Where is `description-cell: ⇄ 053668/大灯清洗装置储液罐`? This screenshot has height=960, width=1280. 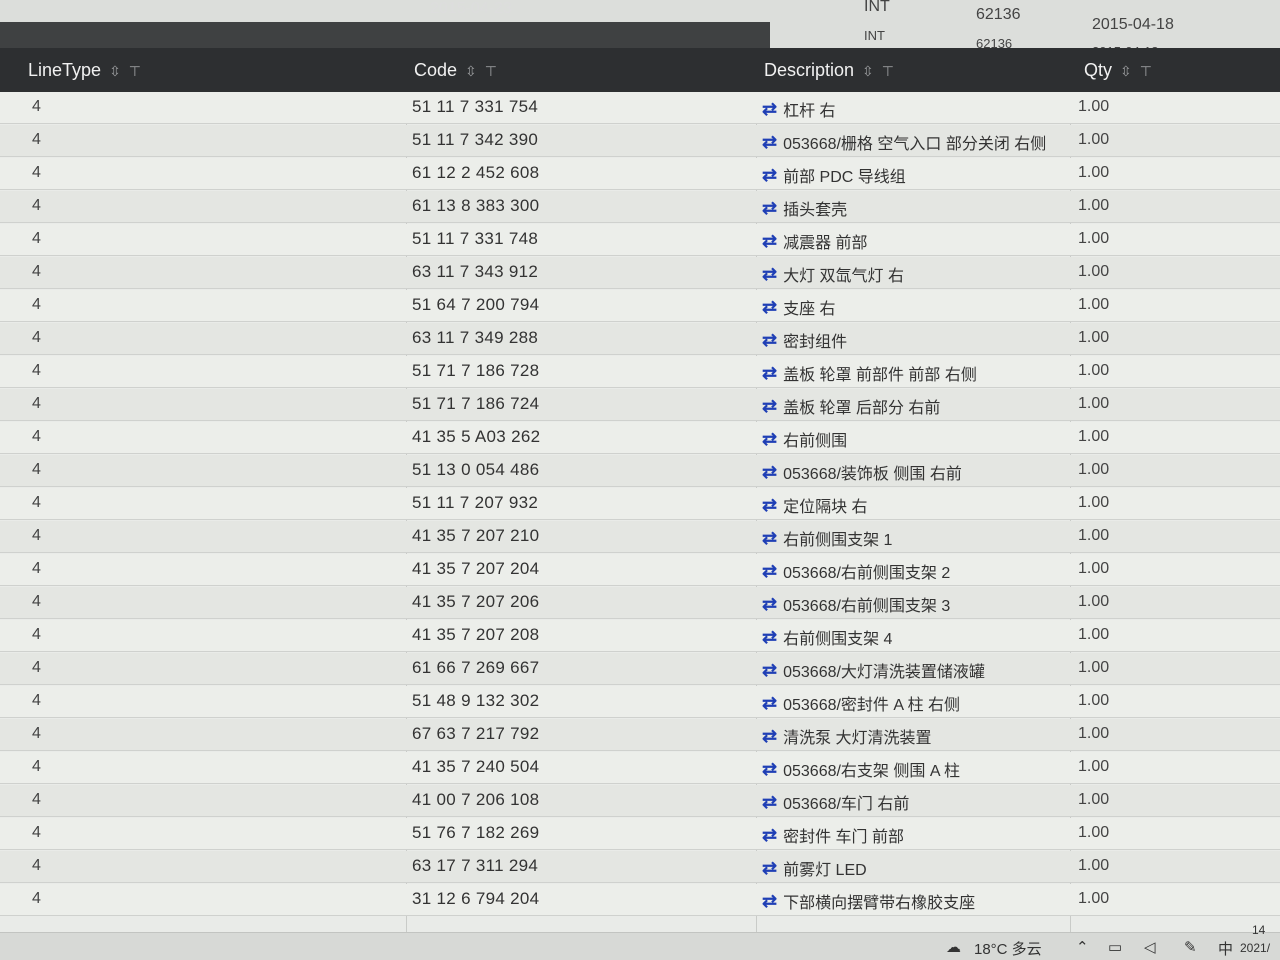 description-cell: ⇄ 053668/大灯清洗装置储液罐 is located at coordinates (873, 670).